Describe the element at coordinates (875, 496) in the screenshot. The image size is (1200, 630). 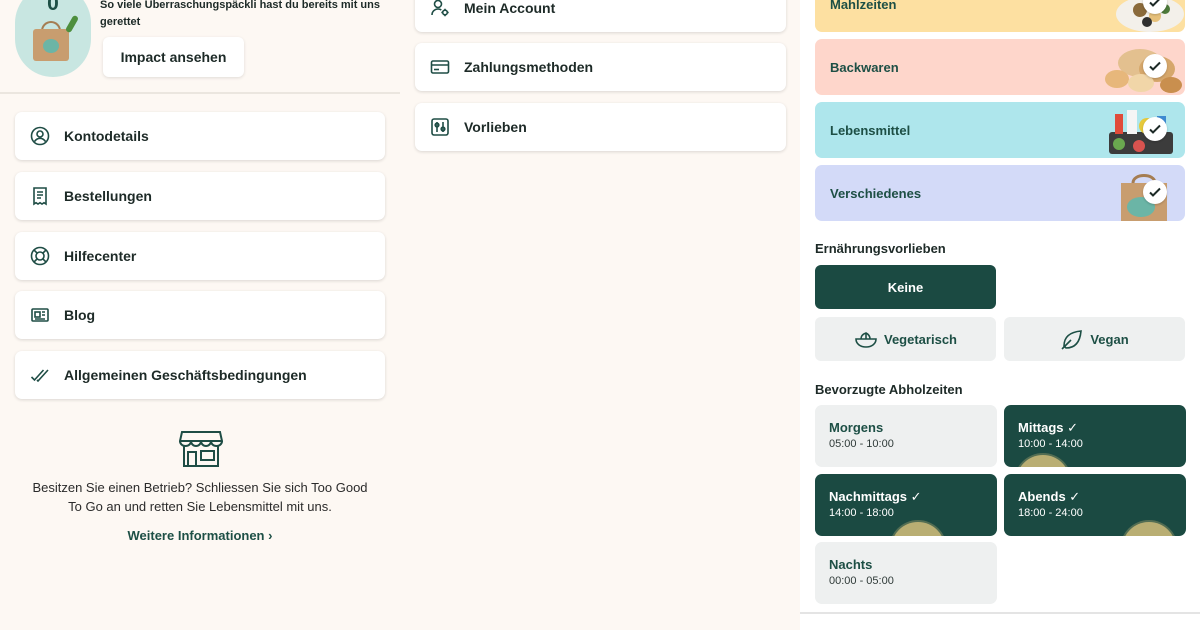
I see `slot-name: Nachmittags ✓` at that location.